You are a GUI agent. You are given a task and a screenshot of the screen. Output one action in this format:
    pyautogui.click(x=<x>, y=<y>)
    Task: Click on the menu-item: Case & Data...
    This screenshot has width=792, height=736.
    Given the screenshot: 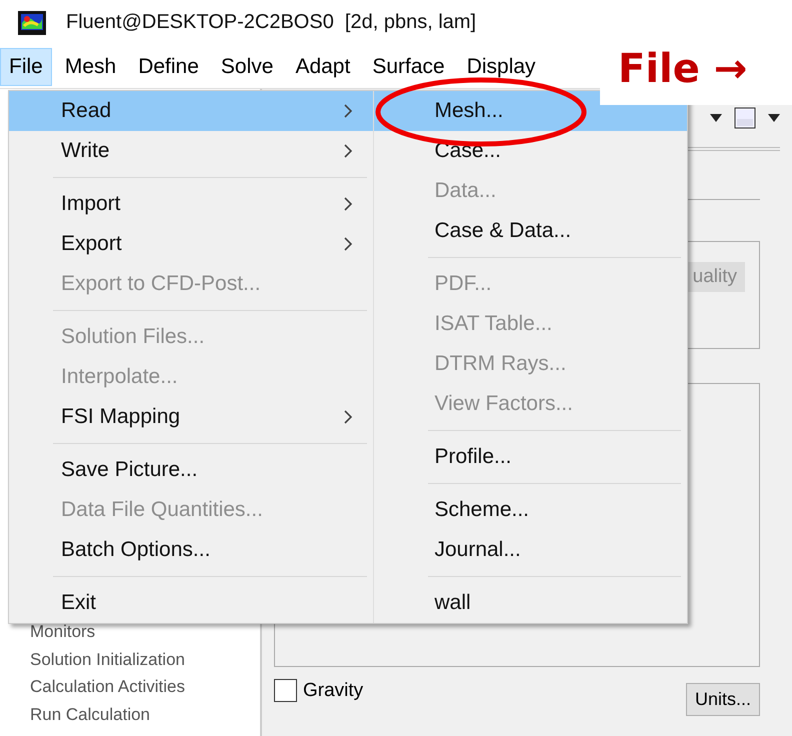 What is the action you would take?
    pyautogui.click(x=530, y=231)
    